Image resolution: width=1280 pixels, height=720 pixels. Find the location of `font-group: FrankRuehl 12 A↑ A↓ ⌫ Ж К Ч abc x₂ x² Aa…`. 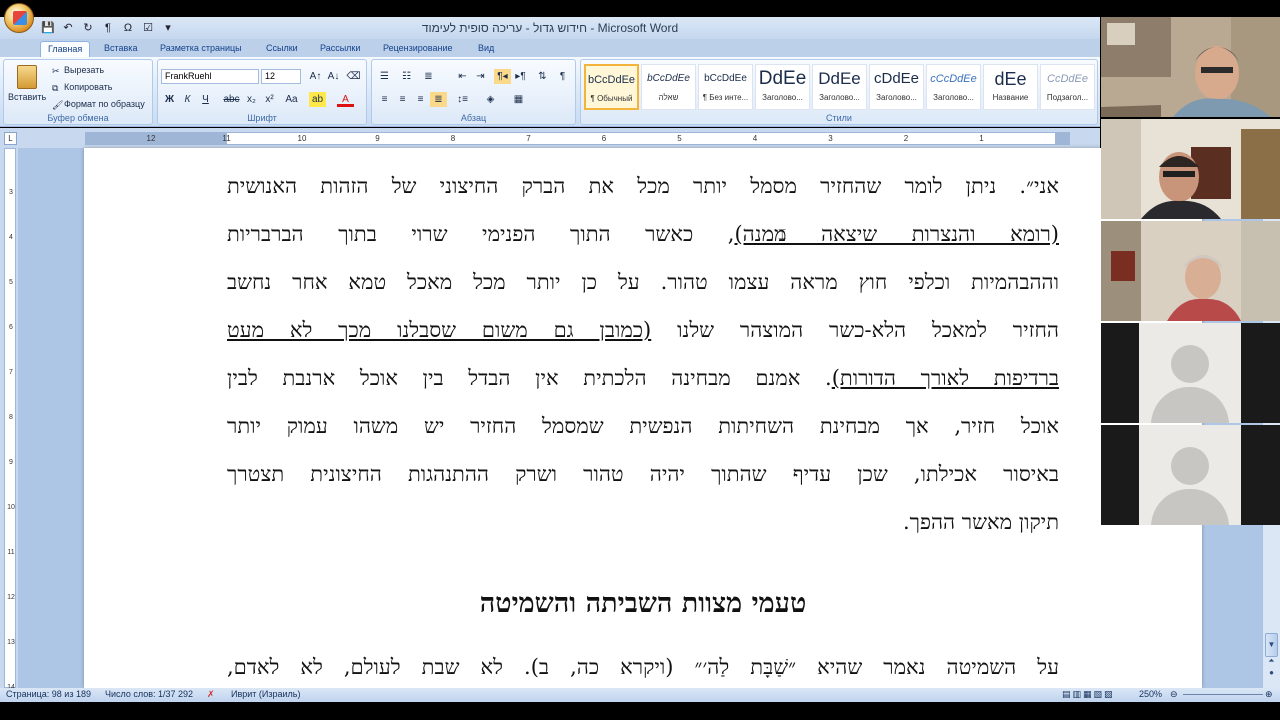

font-group: FrankRuehl 12 A↑ A↓ ⌫ Ж К Ч abc x₂ x² Aa… is located at coordinates (262, 92).